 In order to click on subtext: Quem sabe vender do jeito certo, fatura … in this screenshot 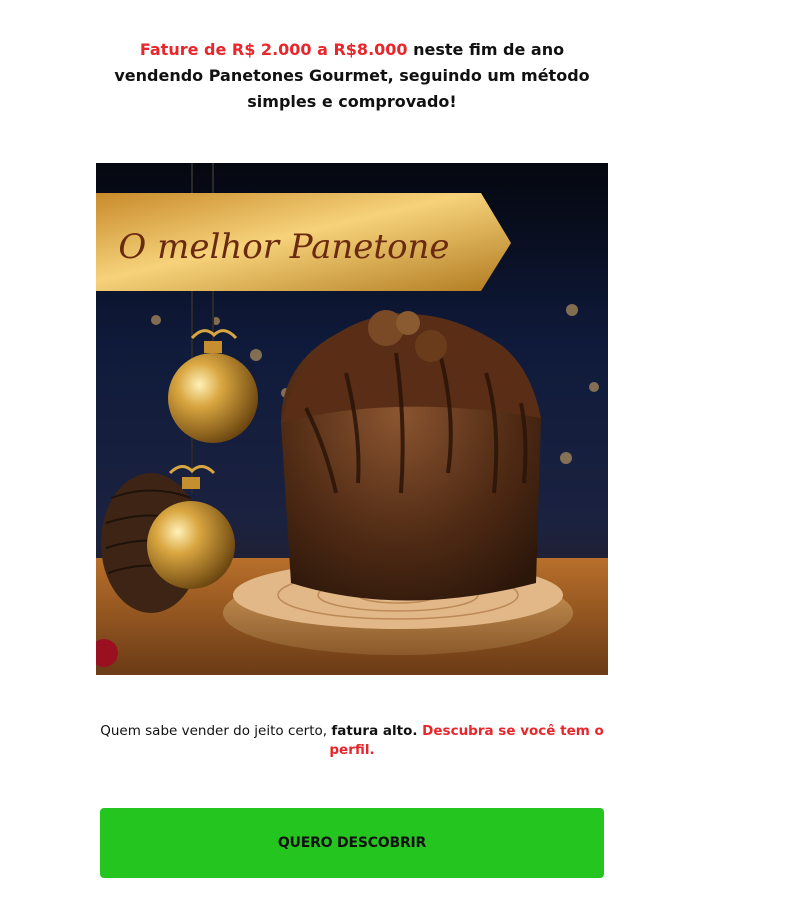, I will do `click(352, 741)`.